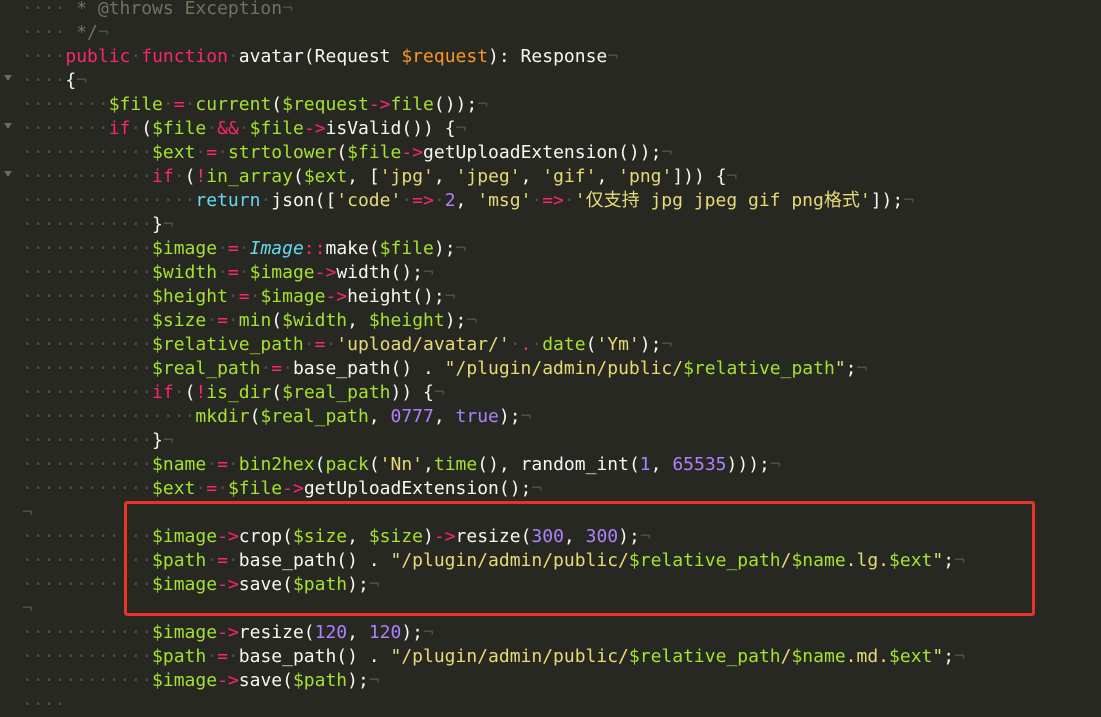 This screenshot has height=717, width=1101. Describe the element at coordinates (239, 297) in the screenshot. I see `code-line: ············$height·=·$image->height();¬` at that location.